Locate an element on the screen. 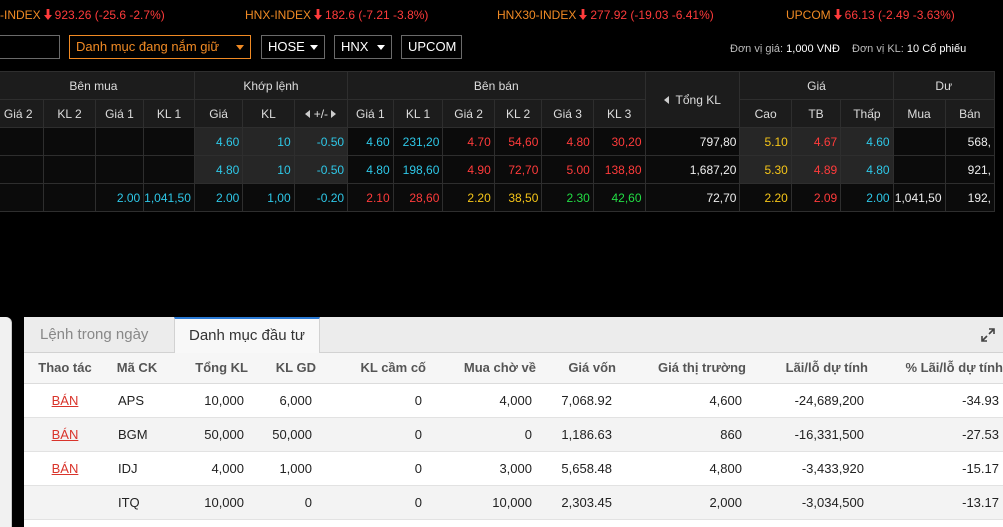 This screenshot has width=1003, height=527. cell: 42,60 is located at coordinates (619, 197).